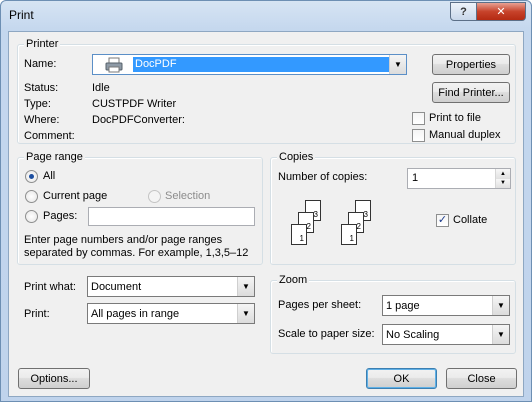  I want to click on help-button: ?, so click(463, 11).